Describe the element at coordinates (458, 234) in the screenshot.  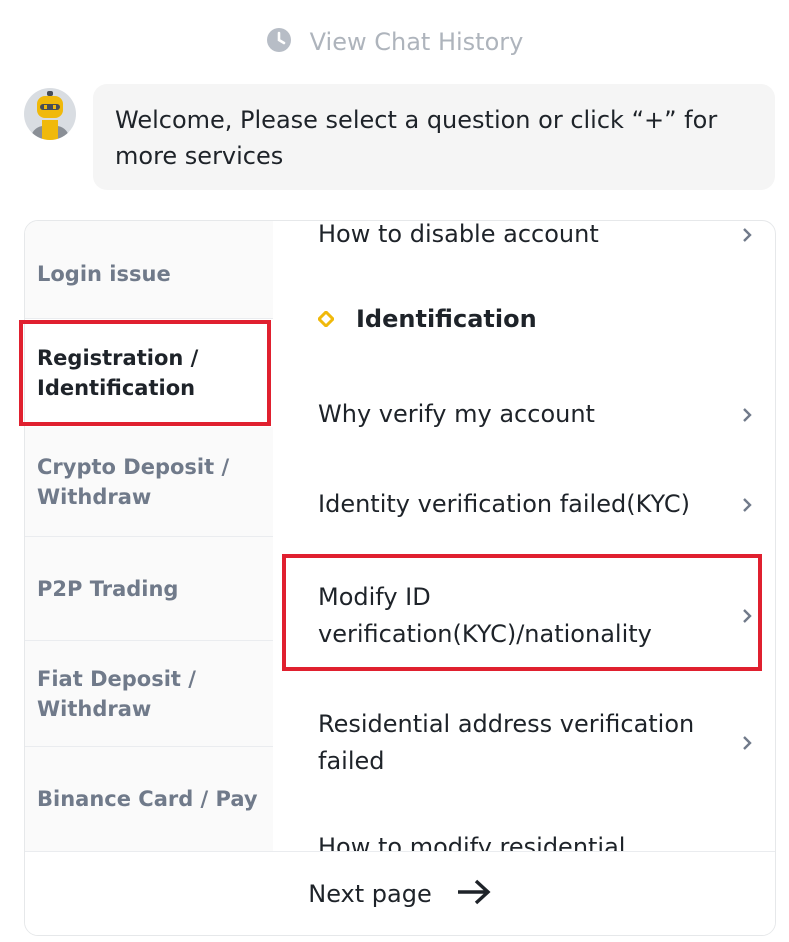
I see `question-label: How to disable account` at that location.